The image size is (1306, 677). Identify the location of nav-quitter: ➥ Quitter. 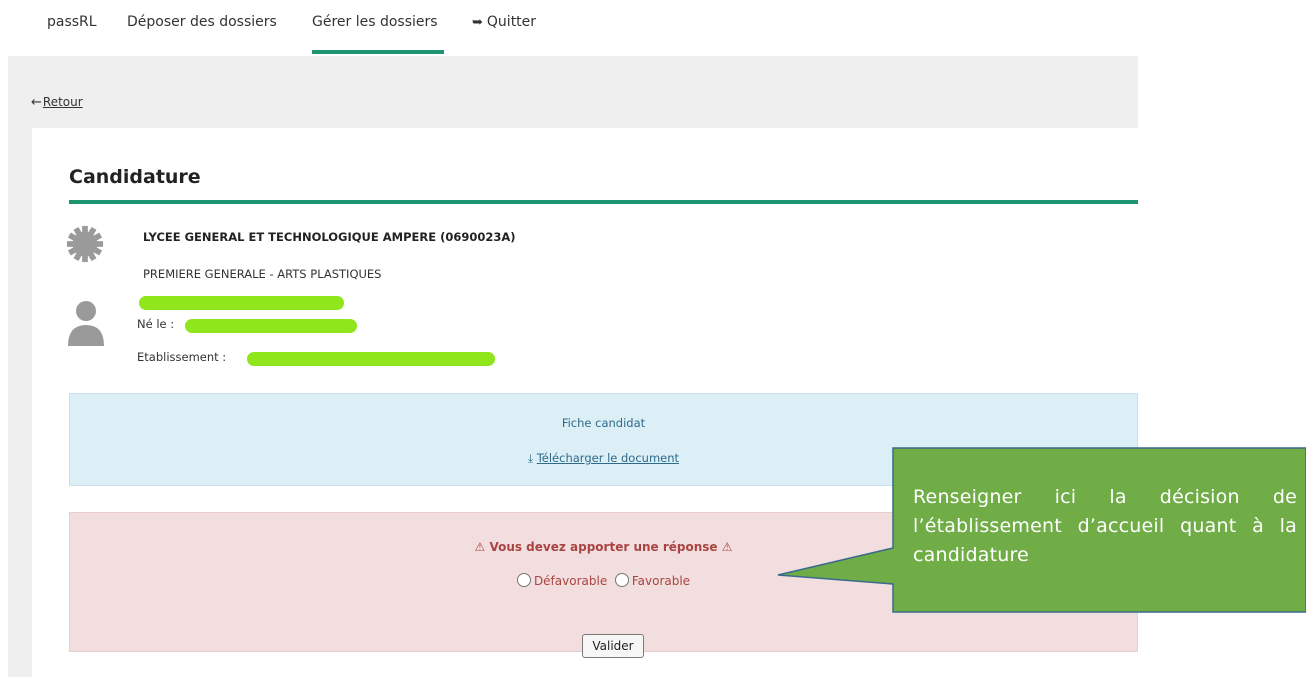
(504, 22).